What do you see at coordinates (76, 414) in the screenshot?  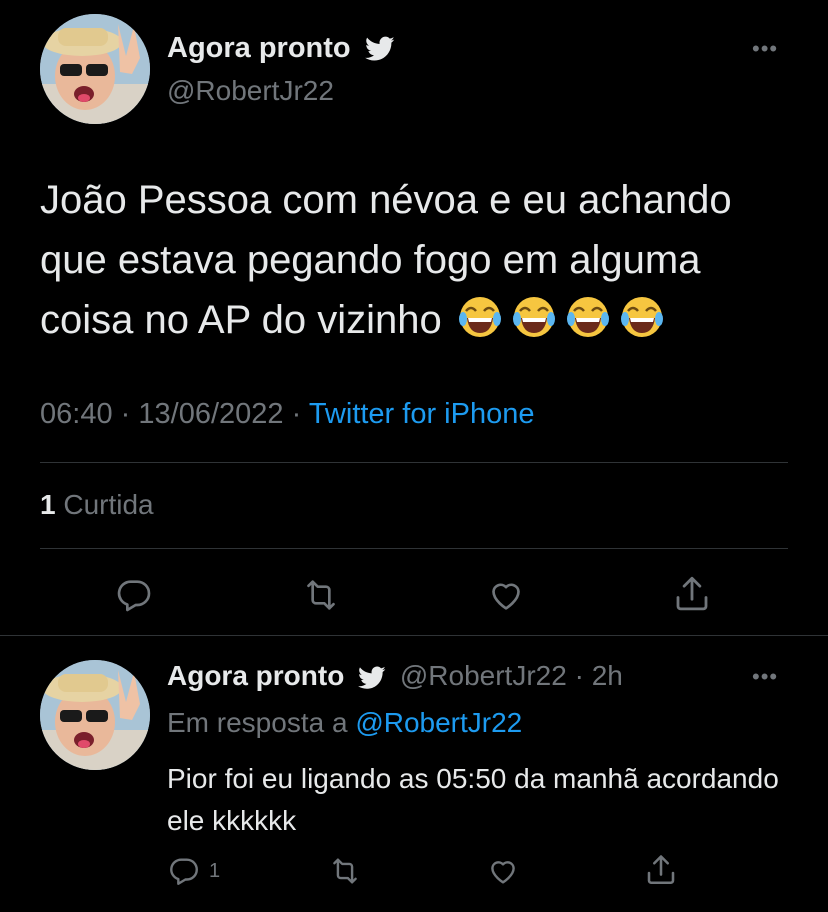 I see `tweet-time: 06:40` at bounding box center [76, 414].